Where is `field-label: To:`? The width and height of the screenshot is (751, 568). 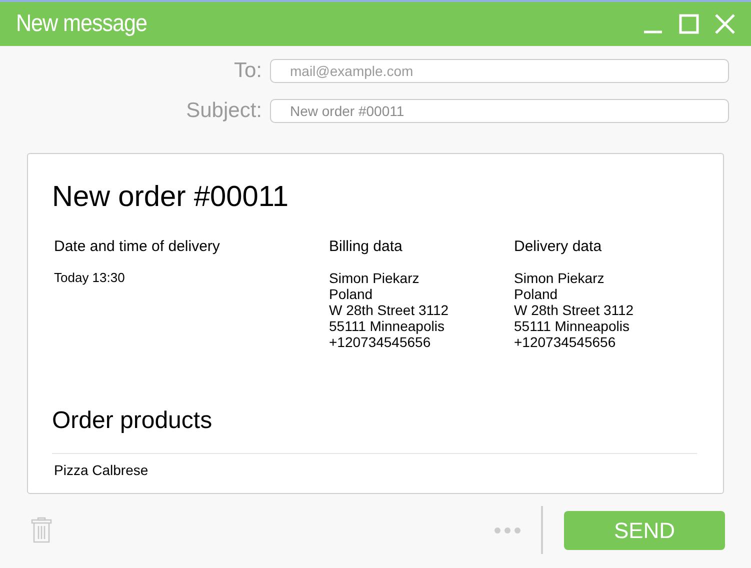 field-label: To: is located at coordinates (247, 71).